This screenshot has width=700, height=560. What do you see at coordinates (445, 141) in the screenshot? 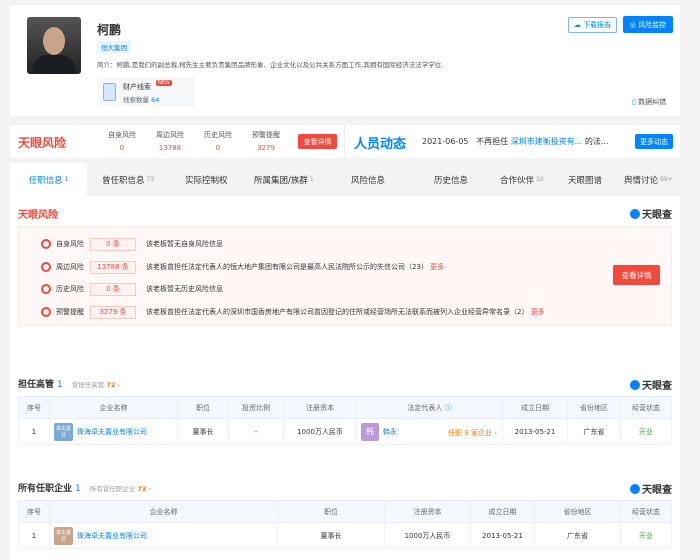
I see `dynamics-date: 2021-06-05` at bounding box center [445, 141].